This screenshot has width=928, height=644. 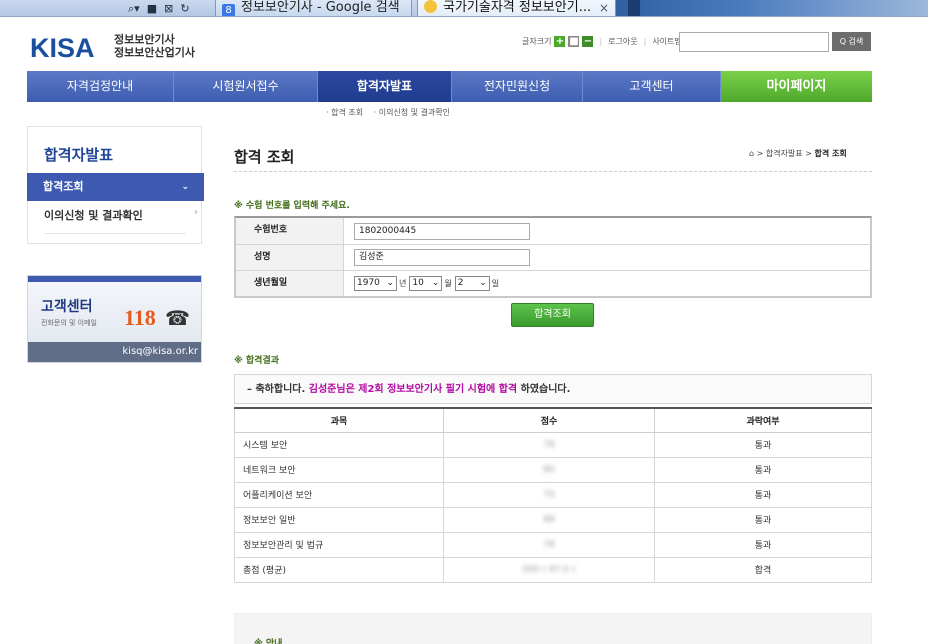 I want to click on score-cell: 78, so click(x=549, y=444).